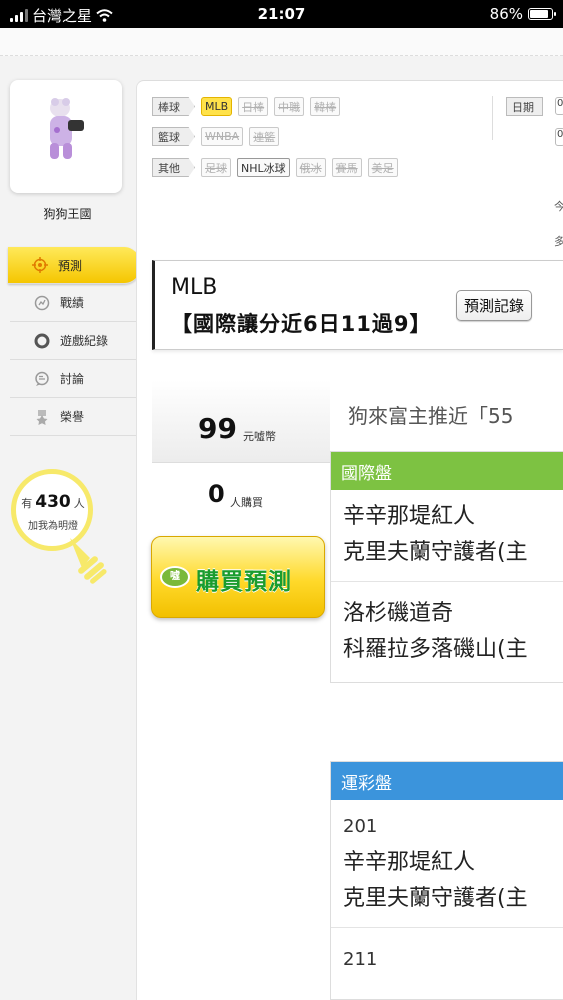 Image resolution: width=563 pixels, height=1000 pixels. Describe the element at coordinates (281, 42) in the screenshot. I see `header-decoration` at that location.